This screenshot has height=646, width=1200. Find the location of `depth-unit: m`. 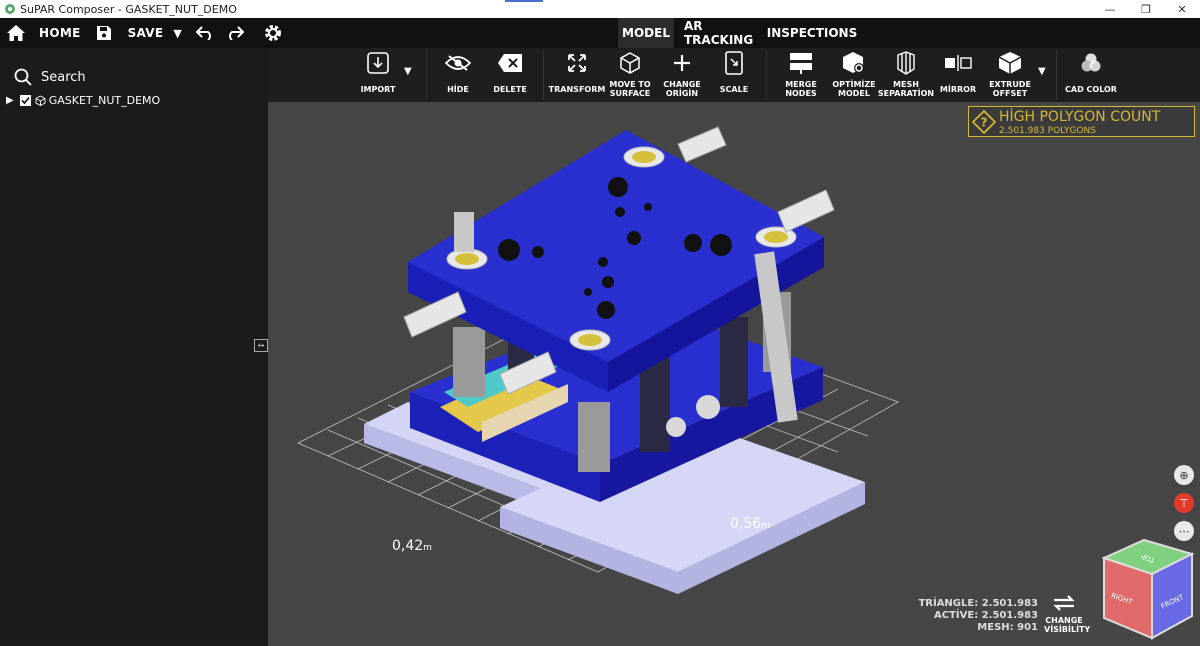

depth-unit: m is located at coordinates (427, 548).